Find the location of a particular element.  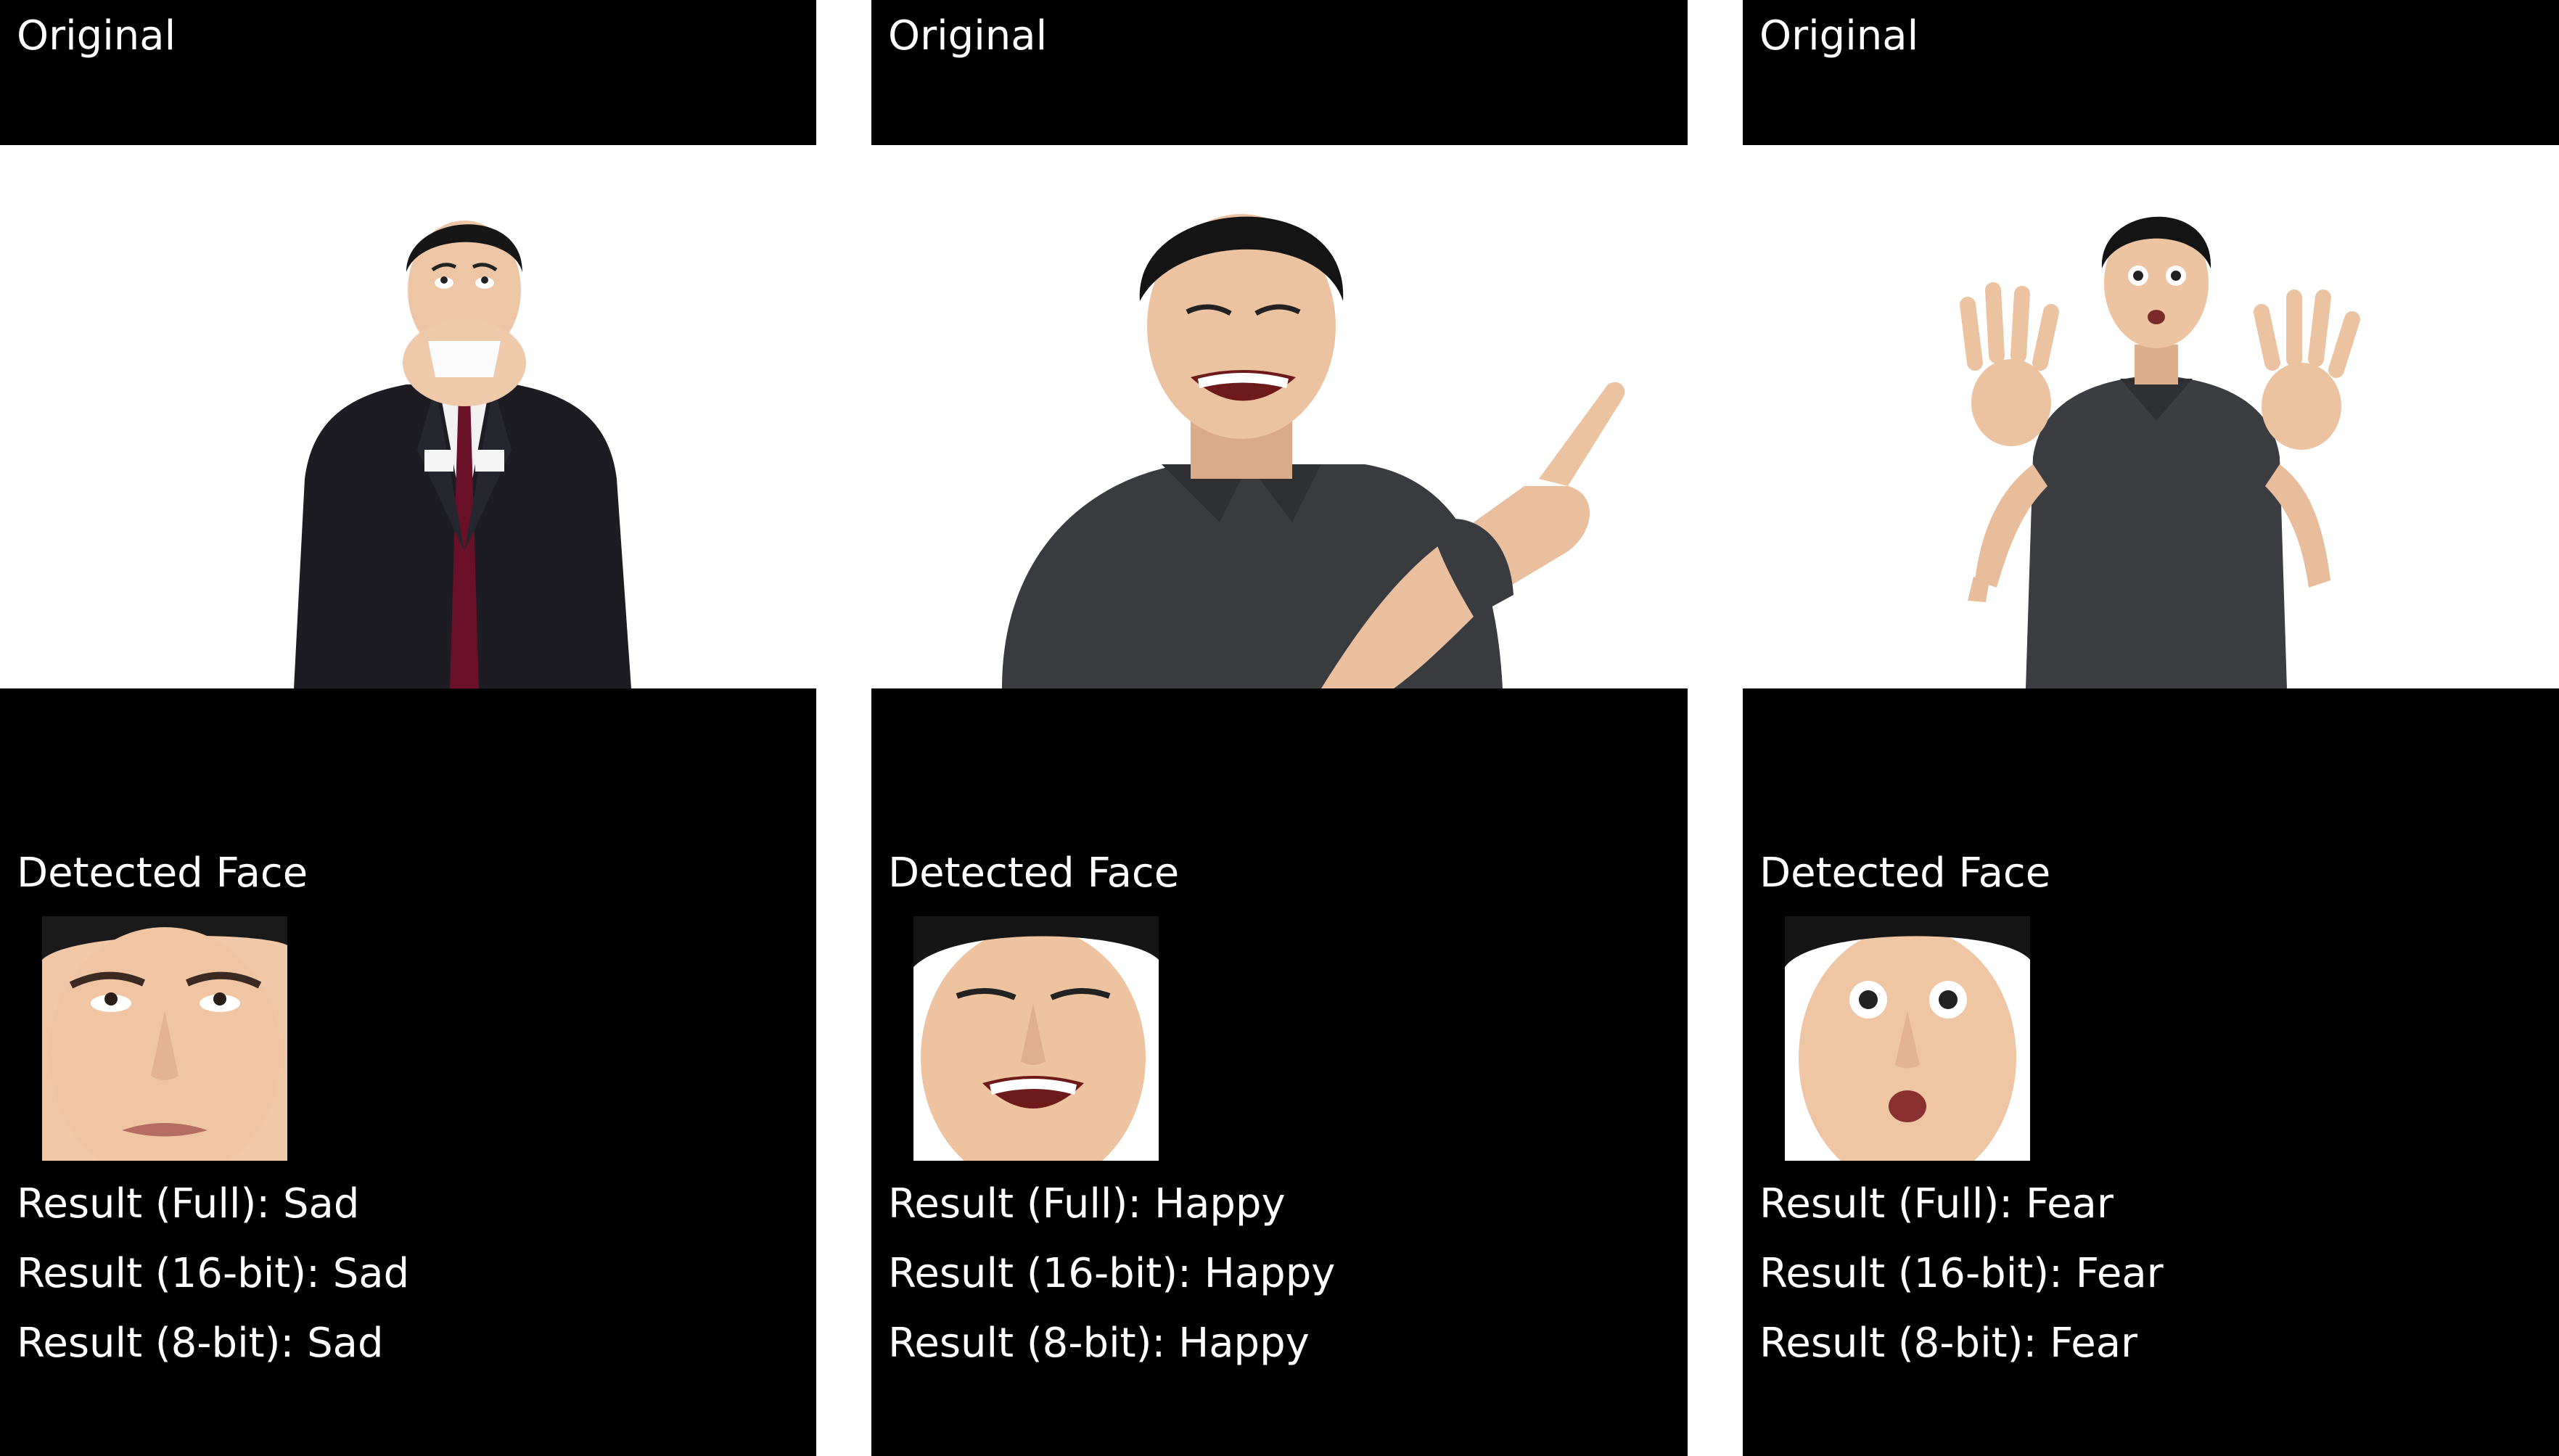

result-8bit-label: Result (8-bit): Sad is located at coordinates (200, 1343).